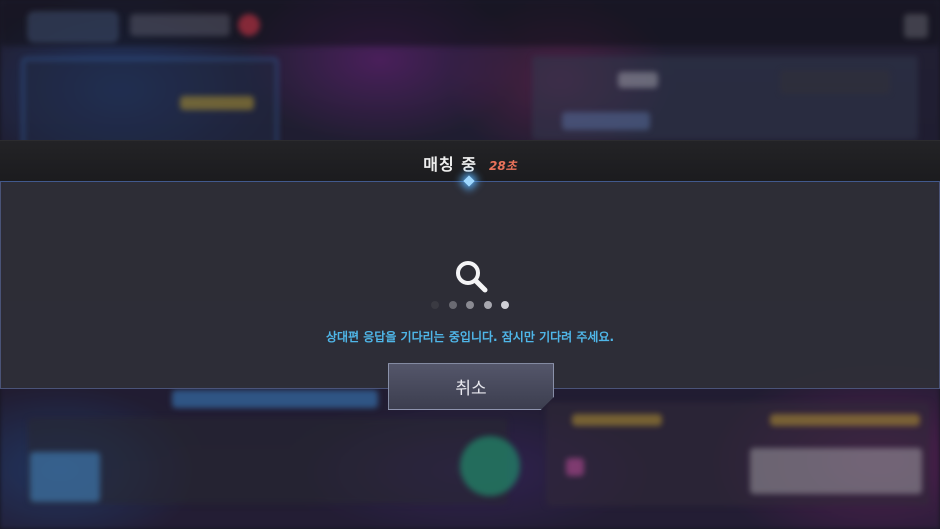 Image resolution: width=940 pixels, height=529 pixels. Describe the element at coordinates (471, 386) in the screenshot. I see `cancel-button: 취소` at that location.